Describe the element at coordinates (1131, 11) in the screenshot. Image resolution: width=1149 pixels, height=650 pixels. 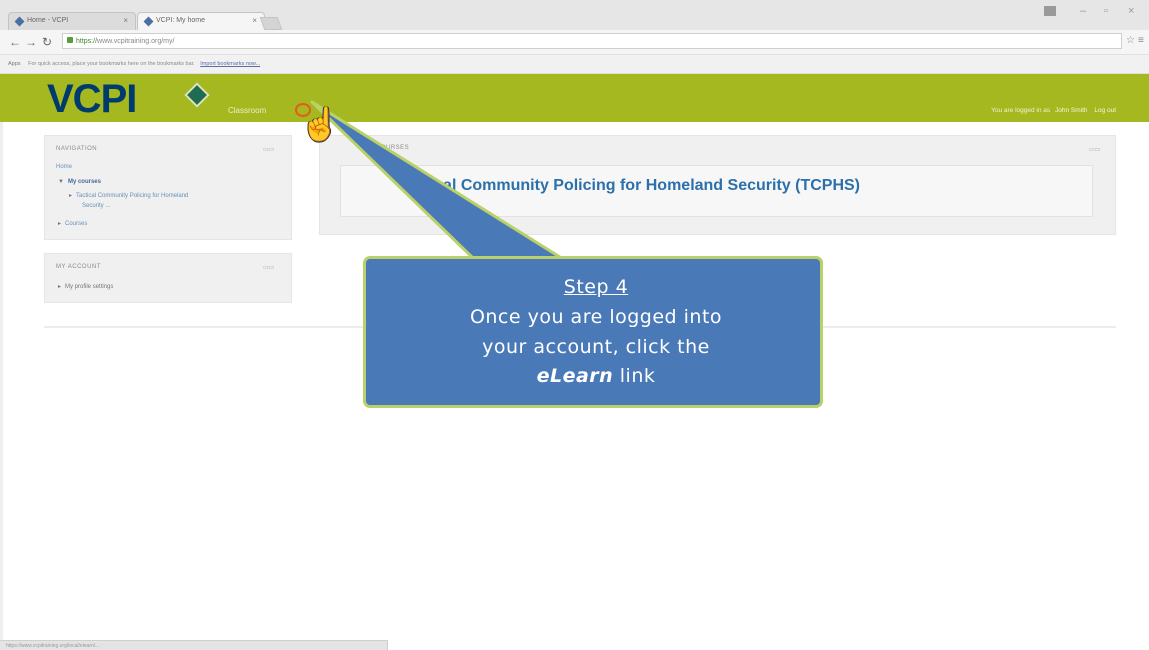
I see `close-window-icon: ×` at that location.